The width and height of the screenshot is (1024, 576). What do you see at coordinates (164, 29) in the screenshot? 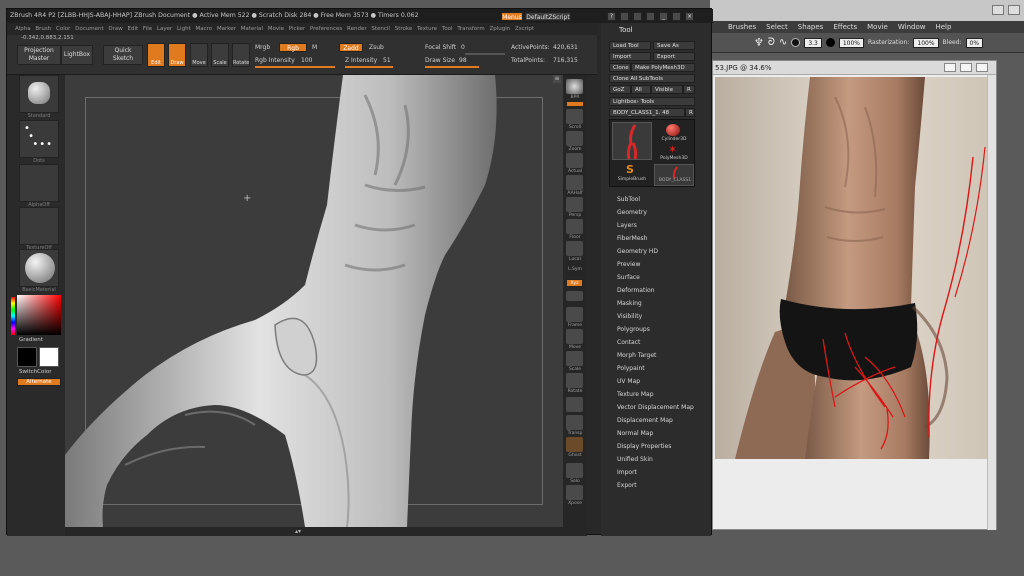
I see `menu-layer: Layer` at bounding box center [164, 29].